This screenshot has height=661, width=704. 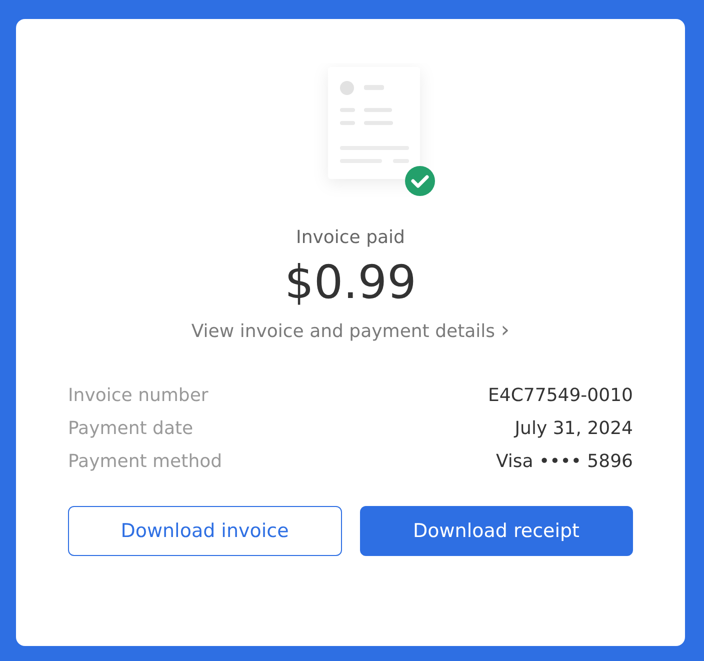 I want to click on detail-value: E4C77549-0010, so click(x=560, y=395).